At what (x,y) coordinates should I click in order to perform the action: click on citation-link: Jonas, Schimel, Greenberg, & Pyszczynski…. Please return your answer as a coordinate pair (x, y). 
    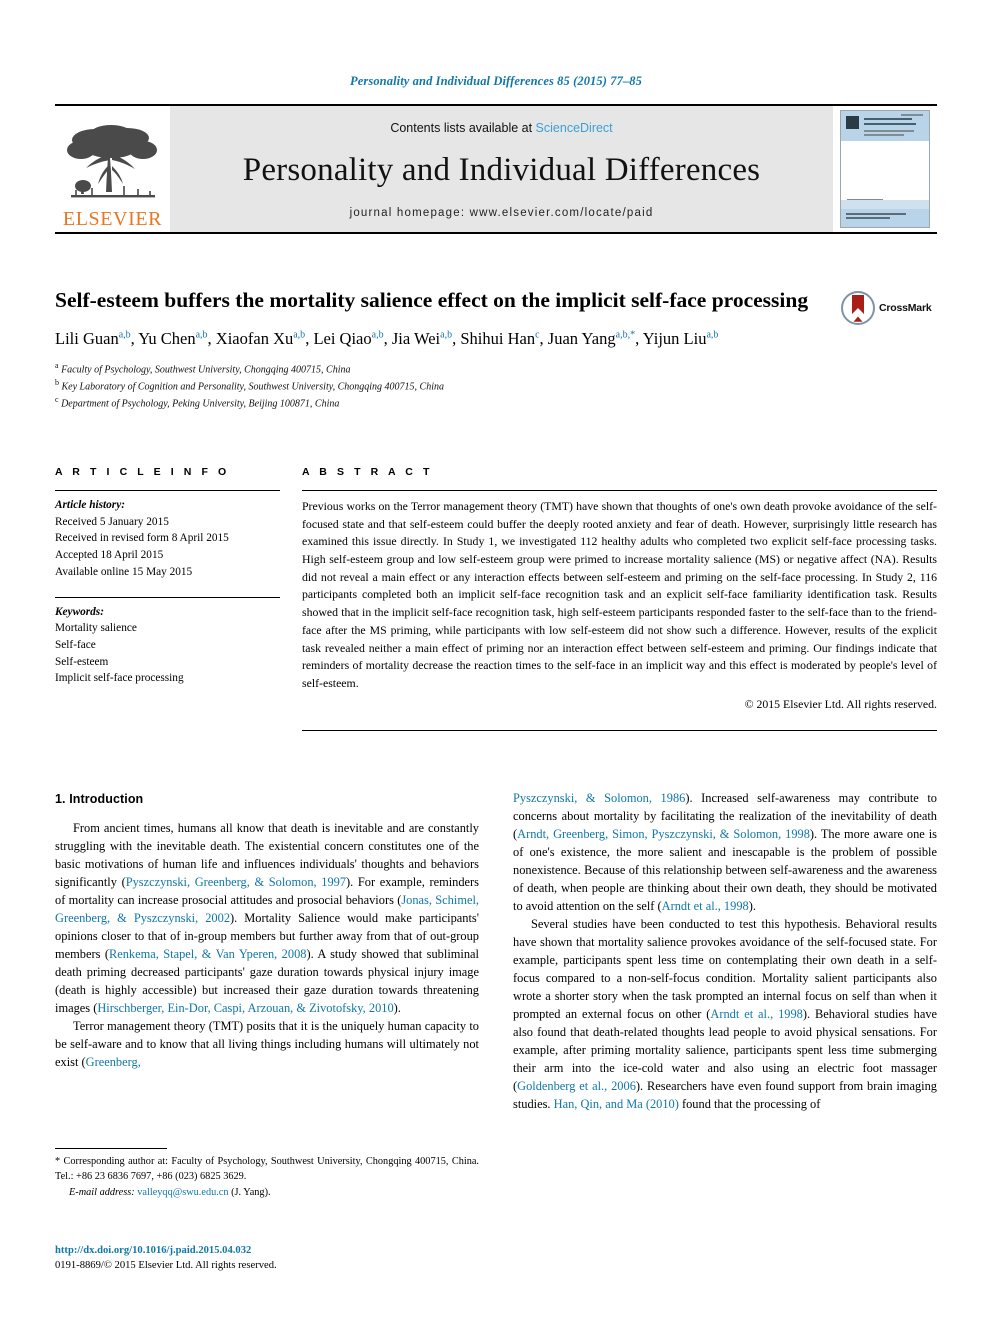
    Looking at the image, I should click on (267, 909).